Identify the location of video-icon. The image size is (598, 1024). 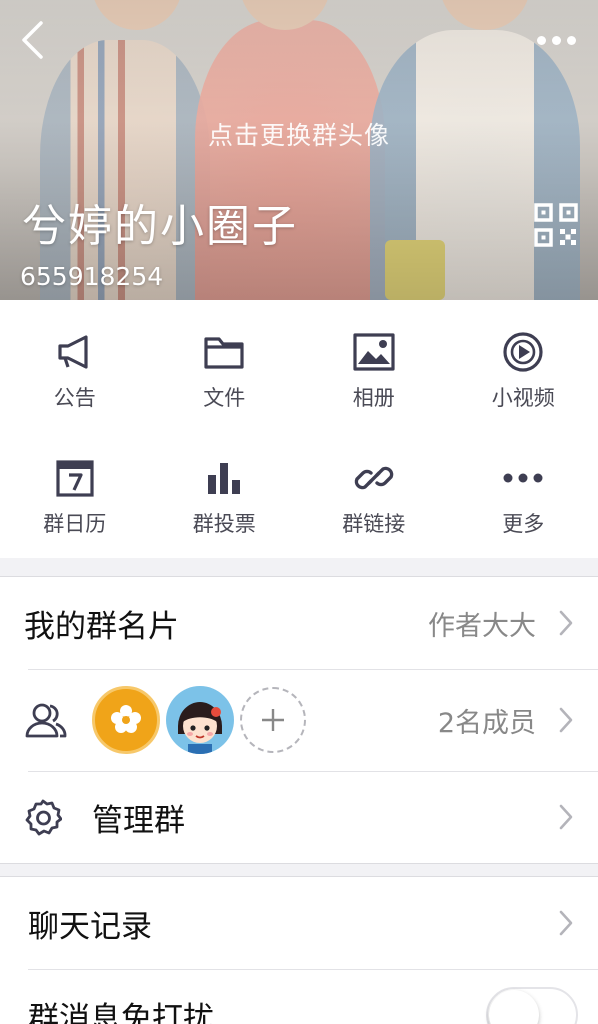
(523, 352).